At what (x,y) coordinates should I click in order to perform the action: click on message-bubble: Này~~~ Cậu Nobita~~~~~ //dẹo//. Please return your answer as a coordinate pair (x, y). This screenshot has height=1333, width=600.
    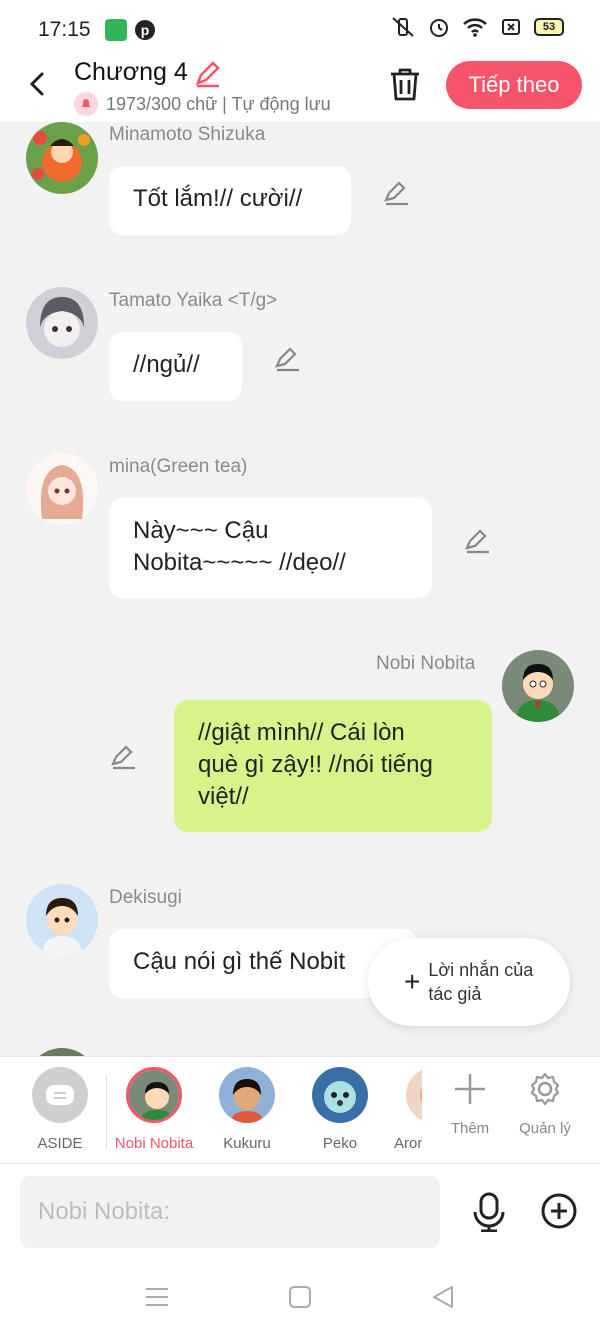
    Looking at the image, I should click on (270, 548).